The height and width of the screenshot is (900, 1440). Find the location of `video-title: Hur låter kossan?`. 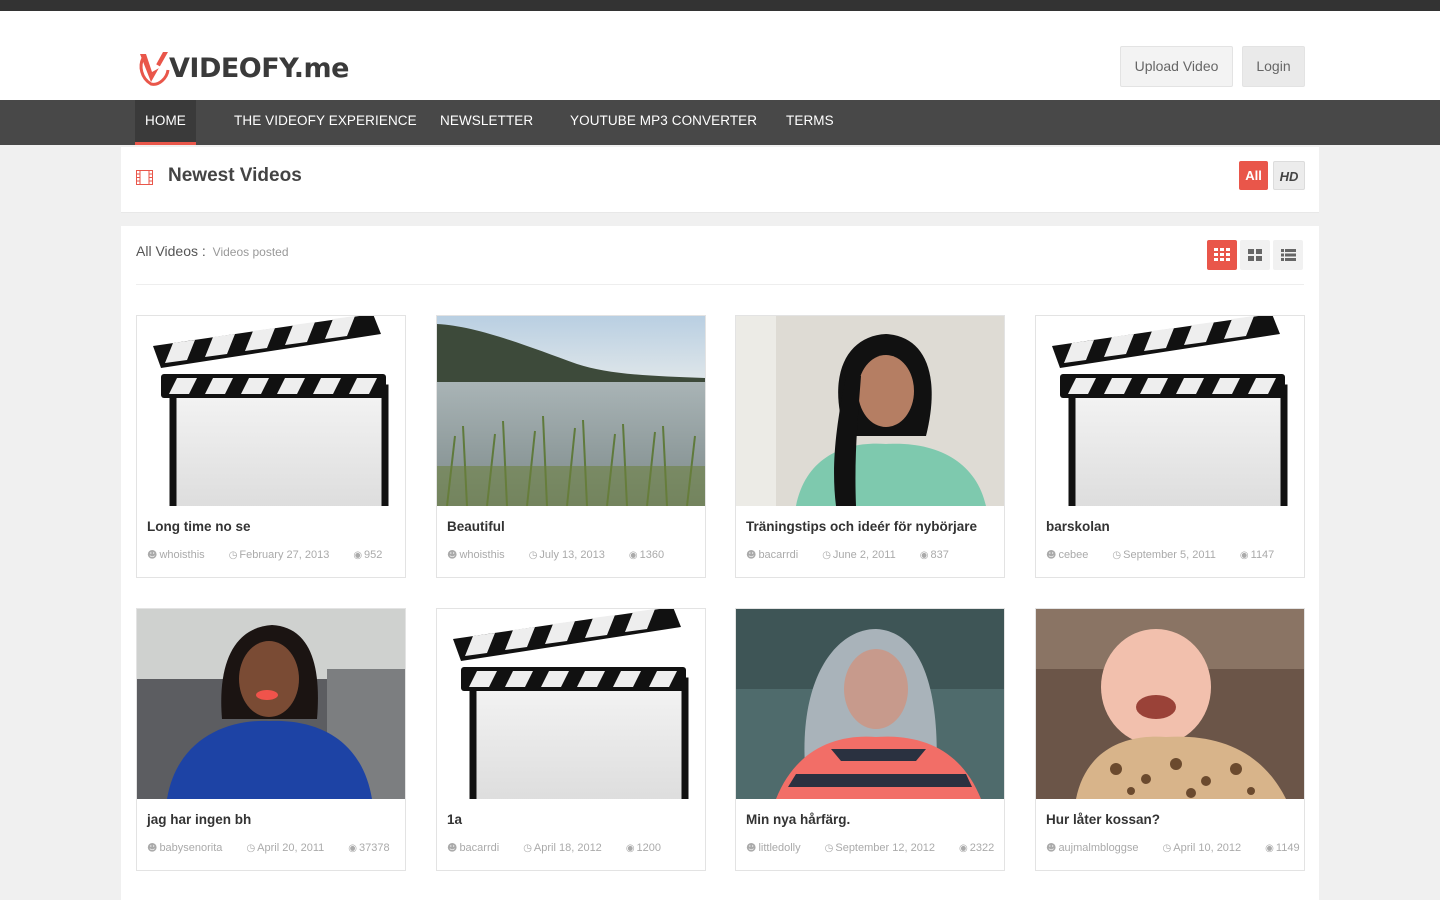

video-title: Hur låter kossan? is located at coordinates (1103, 819).